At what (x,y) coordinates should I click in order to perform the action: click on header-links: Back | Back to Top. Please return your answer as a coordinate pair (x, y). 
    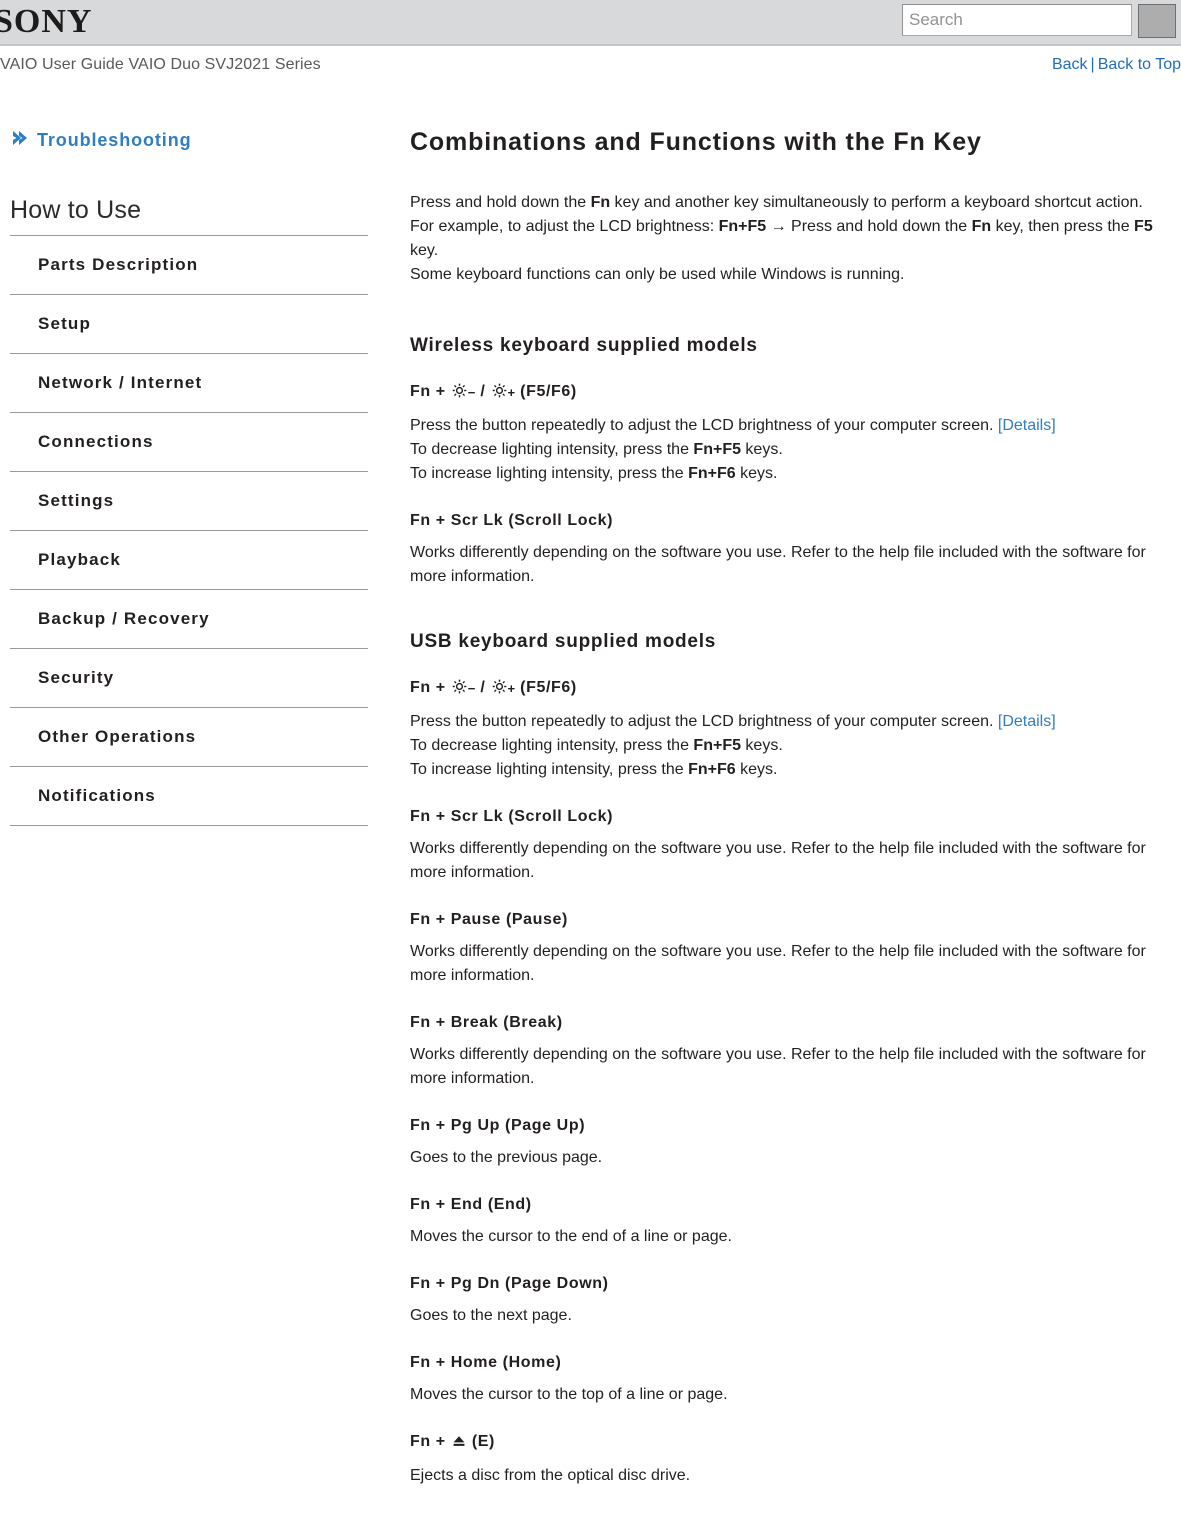
    Looking at the image, I should click on (1116, 65).